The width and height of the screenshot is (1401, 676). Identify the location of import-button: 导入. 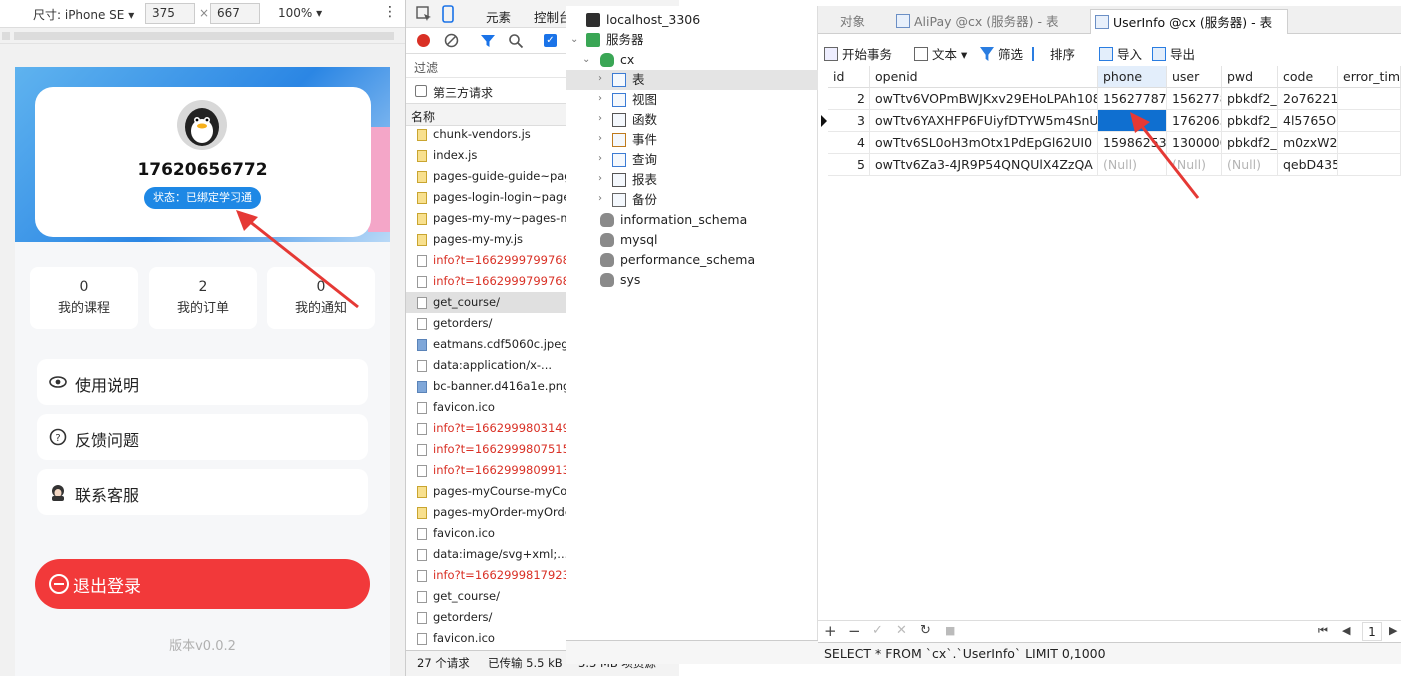
(1120, 53).